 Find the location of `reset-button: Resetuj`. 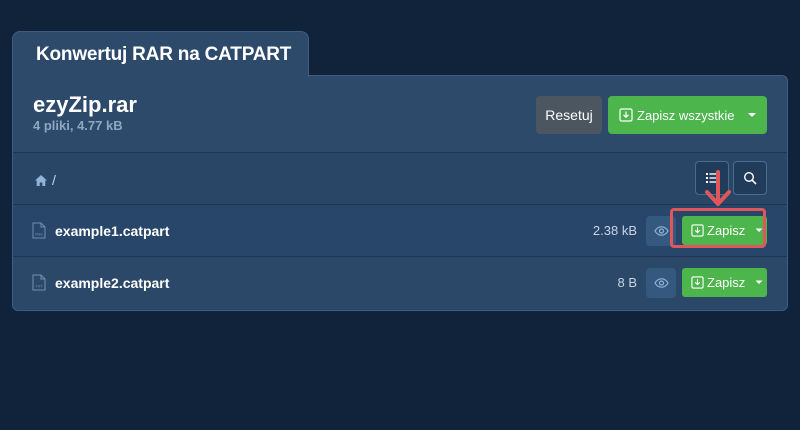

reset-button: Resetuj is located at coordinates (569, 115).